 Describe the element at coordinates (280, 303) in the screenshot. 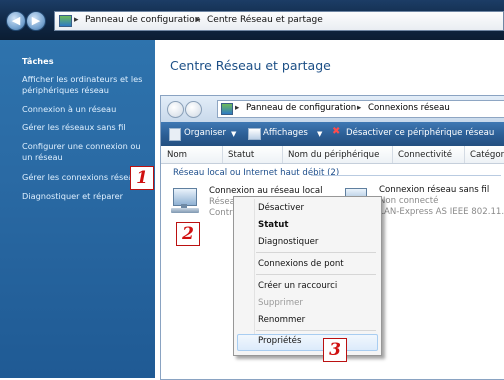

I see `menu-item-delete: Supprimer` at that location.